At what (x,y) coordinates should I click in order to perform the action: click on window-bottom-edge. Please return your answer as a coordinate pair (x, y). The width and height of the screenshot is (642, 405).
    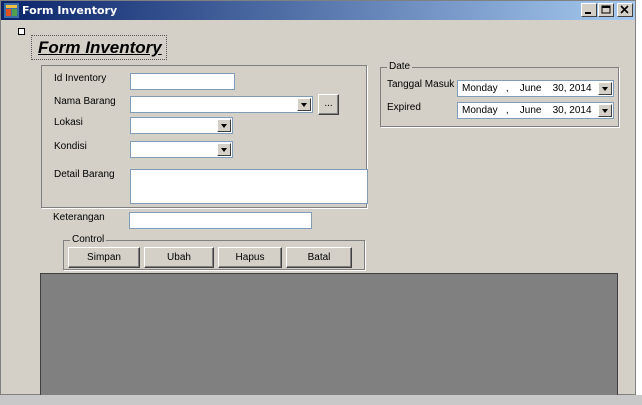
    Looking at the image, I should click on (321, 400).